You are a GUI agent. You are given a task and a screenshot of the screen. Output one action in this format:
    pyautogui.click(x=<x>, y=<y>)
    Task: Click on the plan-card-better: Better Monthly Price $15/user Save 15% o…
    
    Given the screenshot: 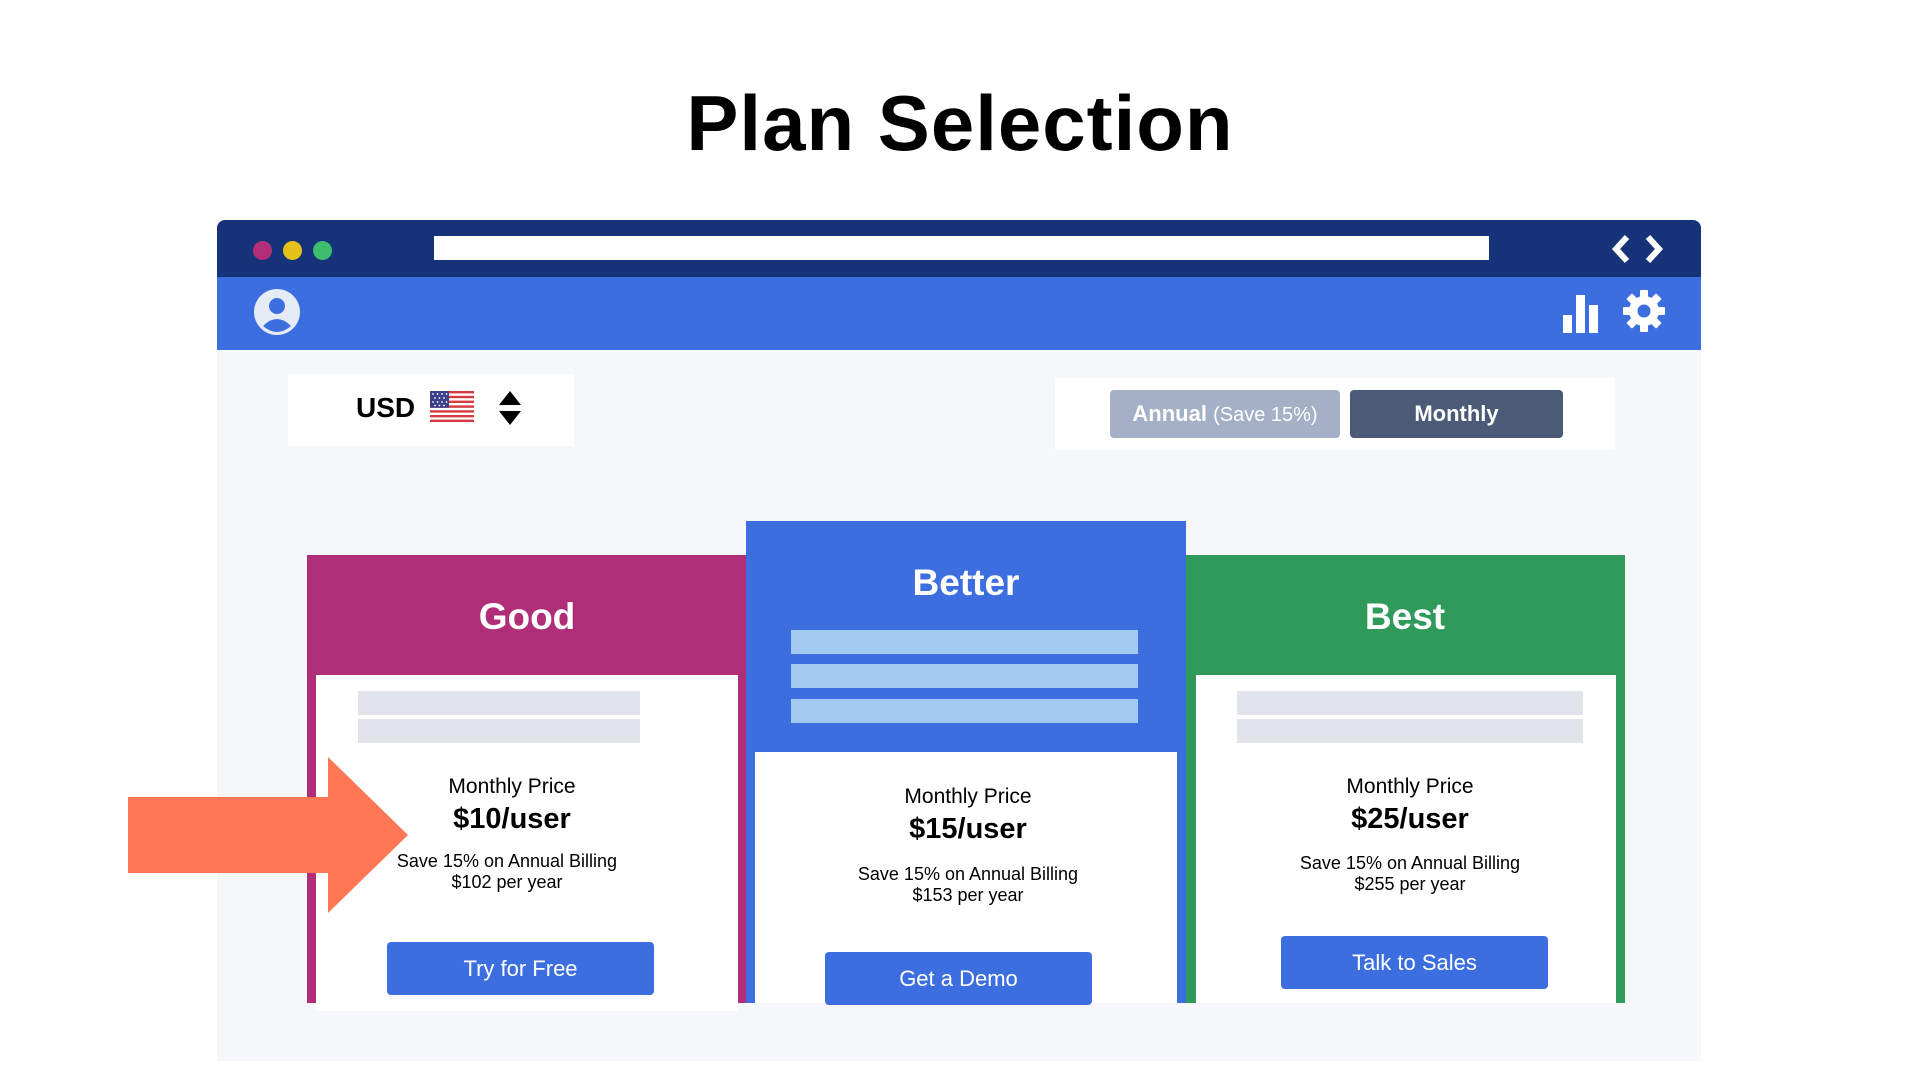 What is the action you would take?
    pyautogui.click(x=966, y=763)
    